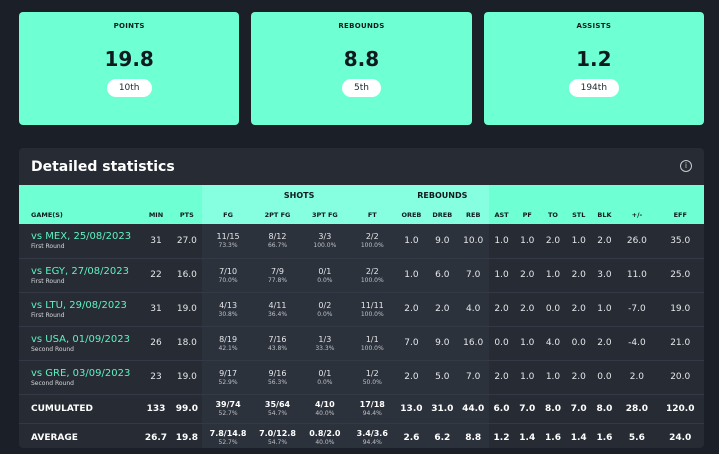  I want to click on points-value: 19.0, so click(186, 309).